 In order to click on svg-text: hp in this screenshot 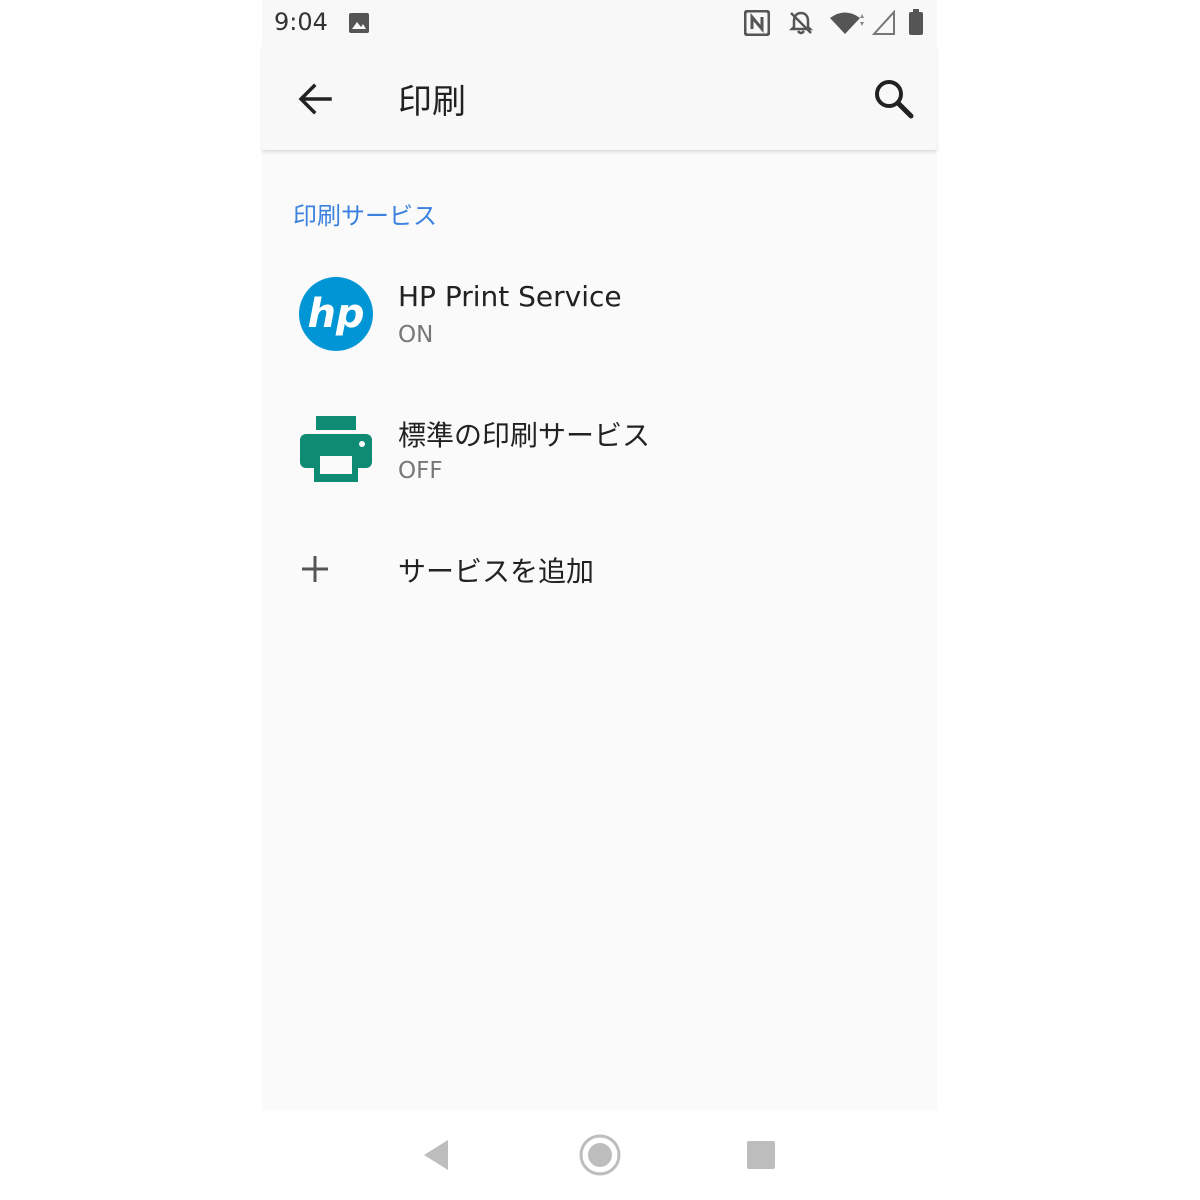, I will do `click(335, 314)`.